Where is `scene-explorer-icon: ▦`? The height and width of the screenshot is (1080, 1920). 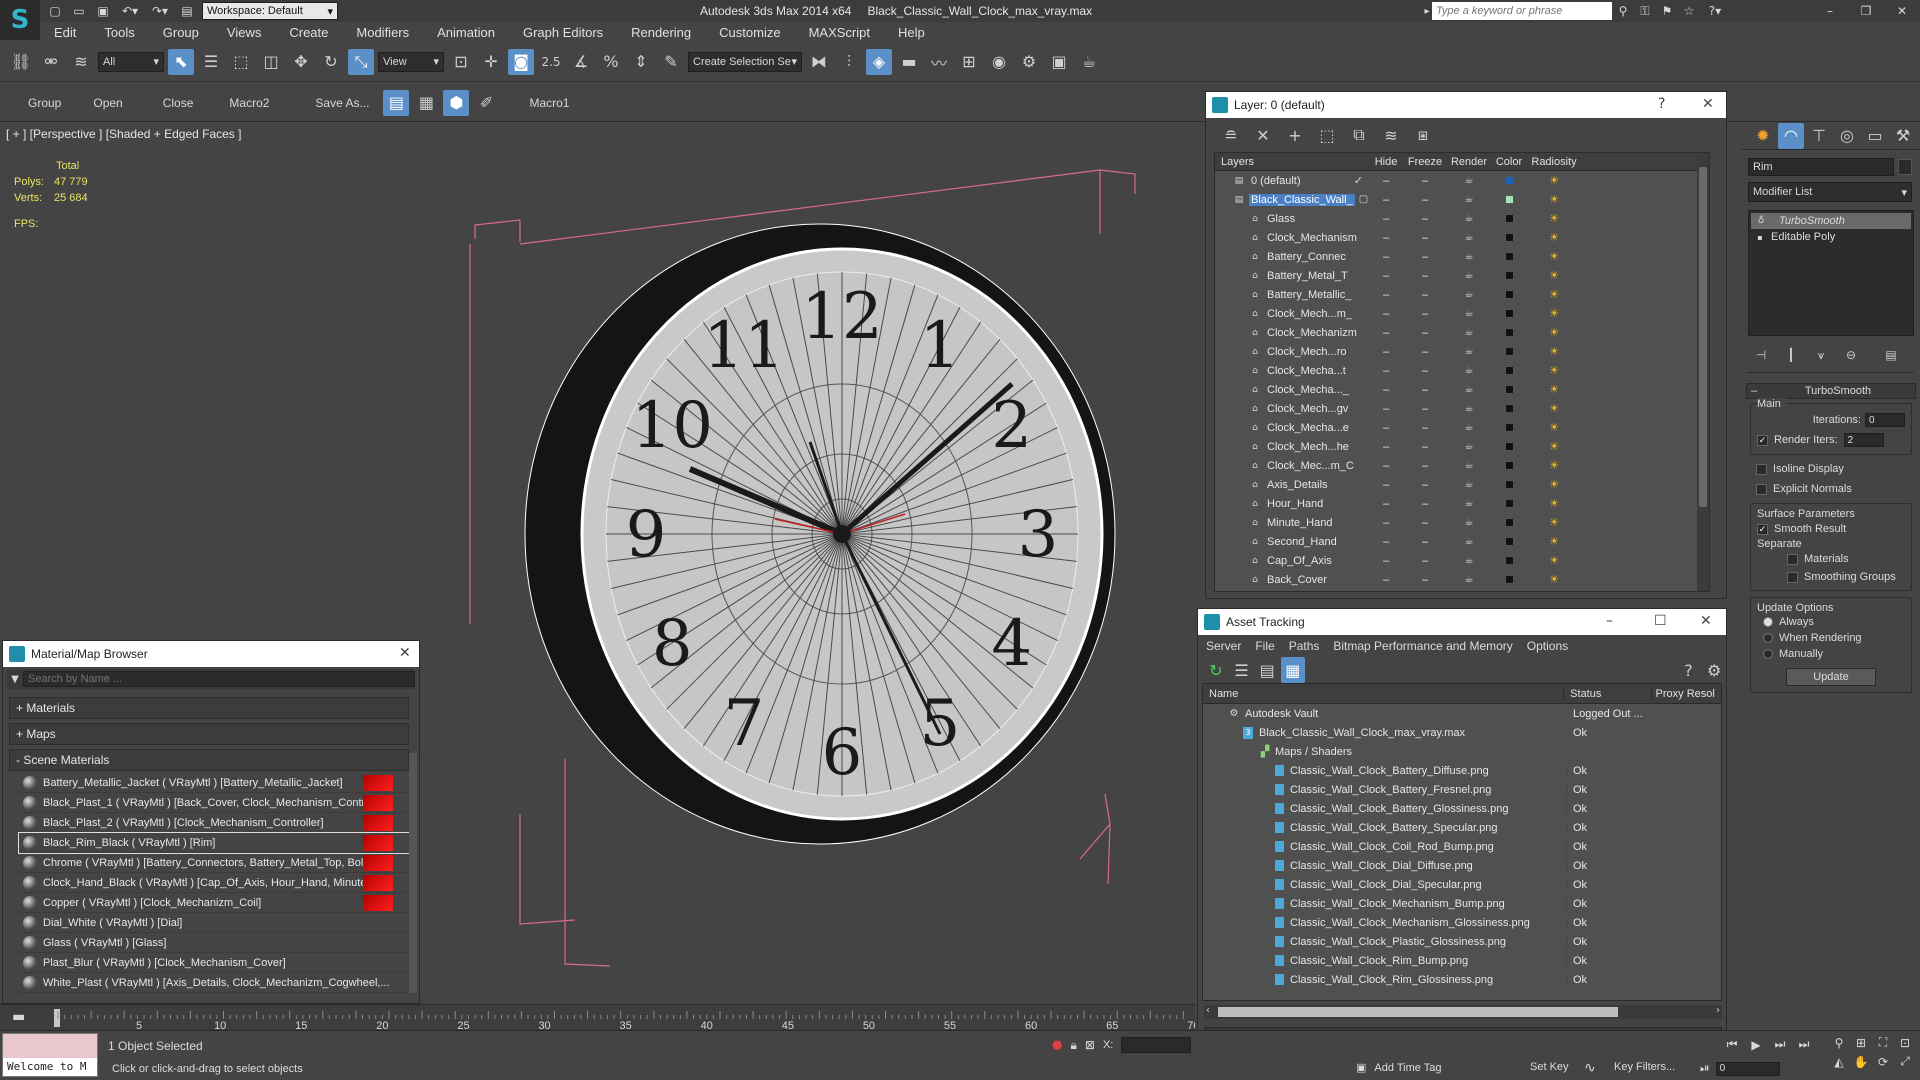 scene-explorer-icon: ▦ is located at coordinates (426, 103).